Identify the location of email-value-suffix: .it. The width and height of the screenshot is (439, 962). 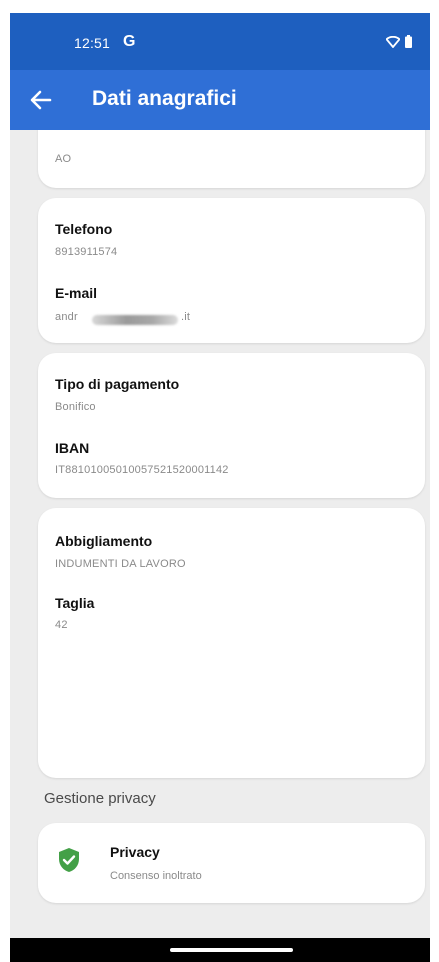
(186, 317).